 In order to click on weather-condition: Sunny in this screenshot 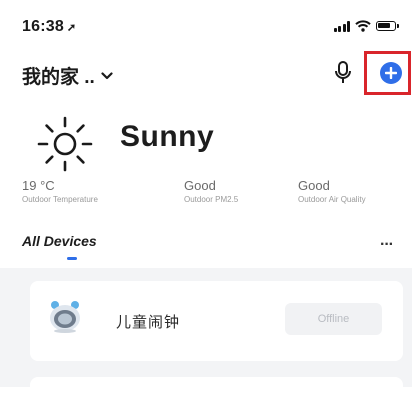, I will do `click(167, 136)`.